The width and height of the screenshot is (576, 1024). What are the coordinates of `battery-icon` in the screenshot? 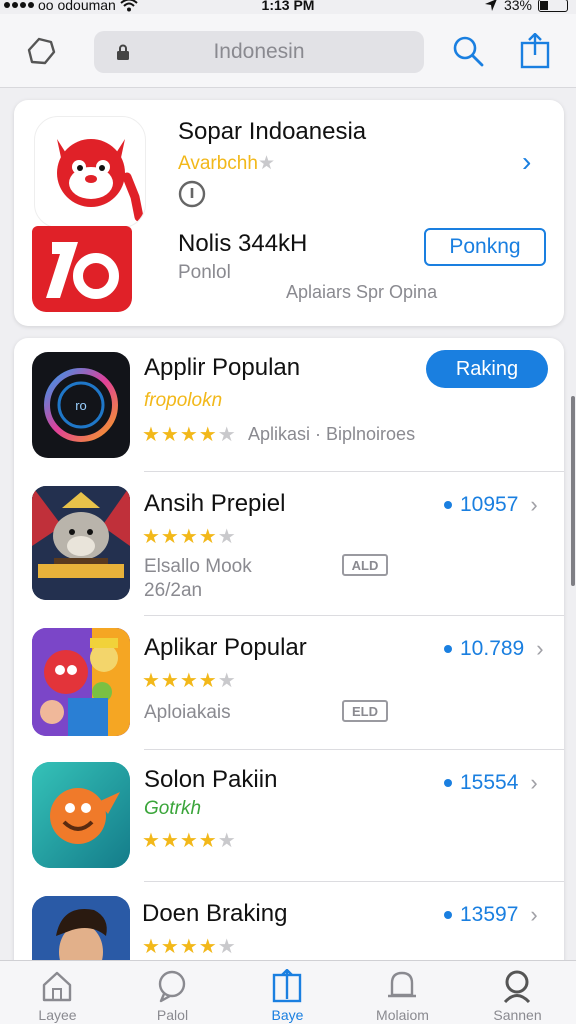 It's located at (553, 6).